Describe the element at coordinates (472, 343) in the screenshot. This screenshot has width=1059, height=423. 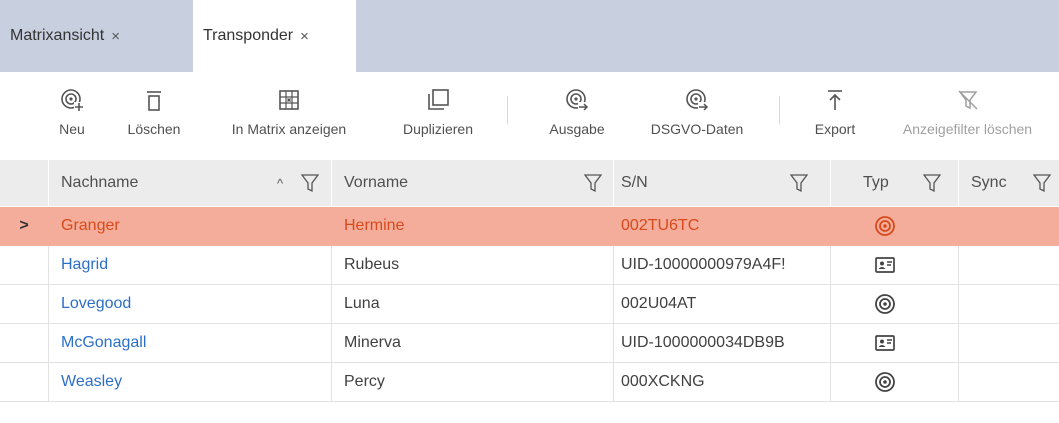
I see `firstname-cell: Minerva` at that location.